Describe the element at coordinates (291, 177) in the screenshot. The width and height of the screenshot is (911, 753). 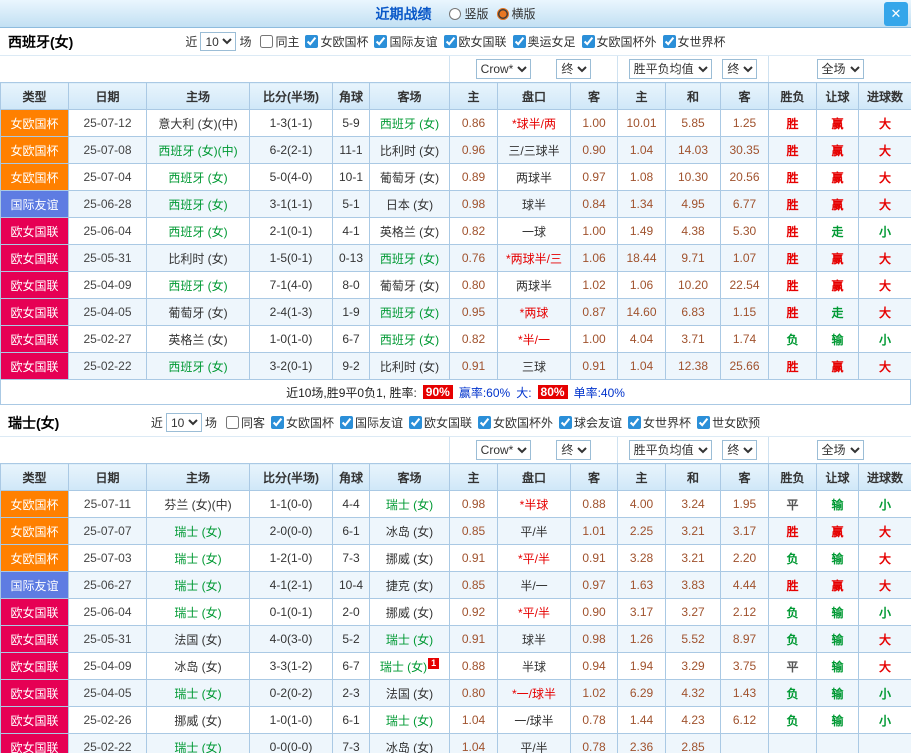
I see `cell: 5-0(4-0)` at that location.